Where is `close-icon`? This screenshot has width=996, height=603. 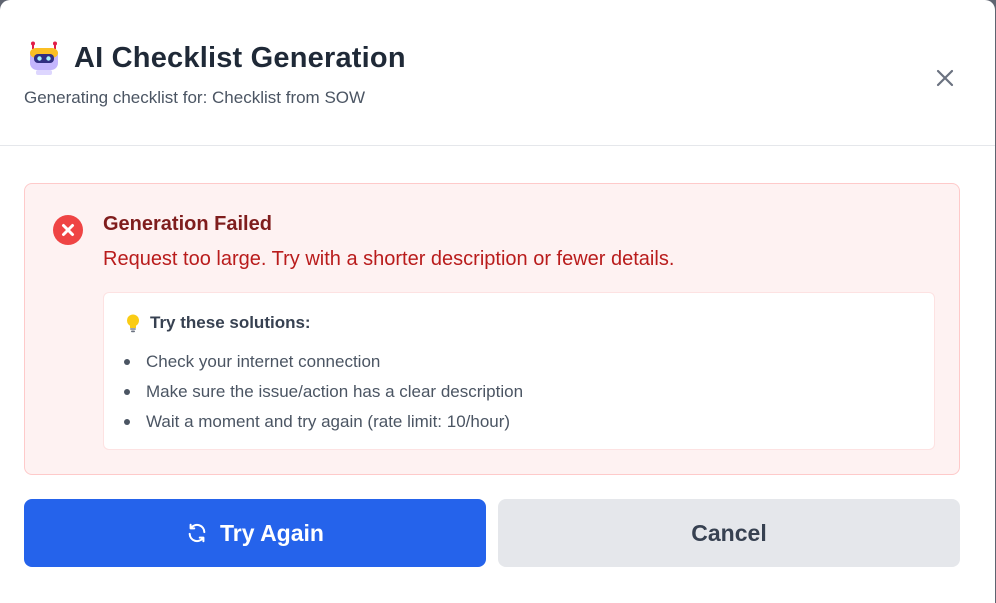 close-icon is located at coordinates (945, 78).